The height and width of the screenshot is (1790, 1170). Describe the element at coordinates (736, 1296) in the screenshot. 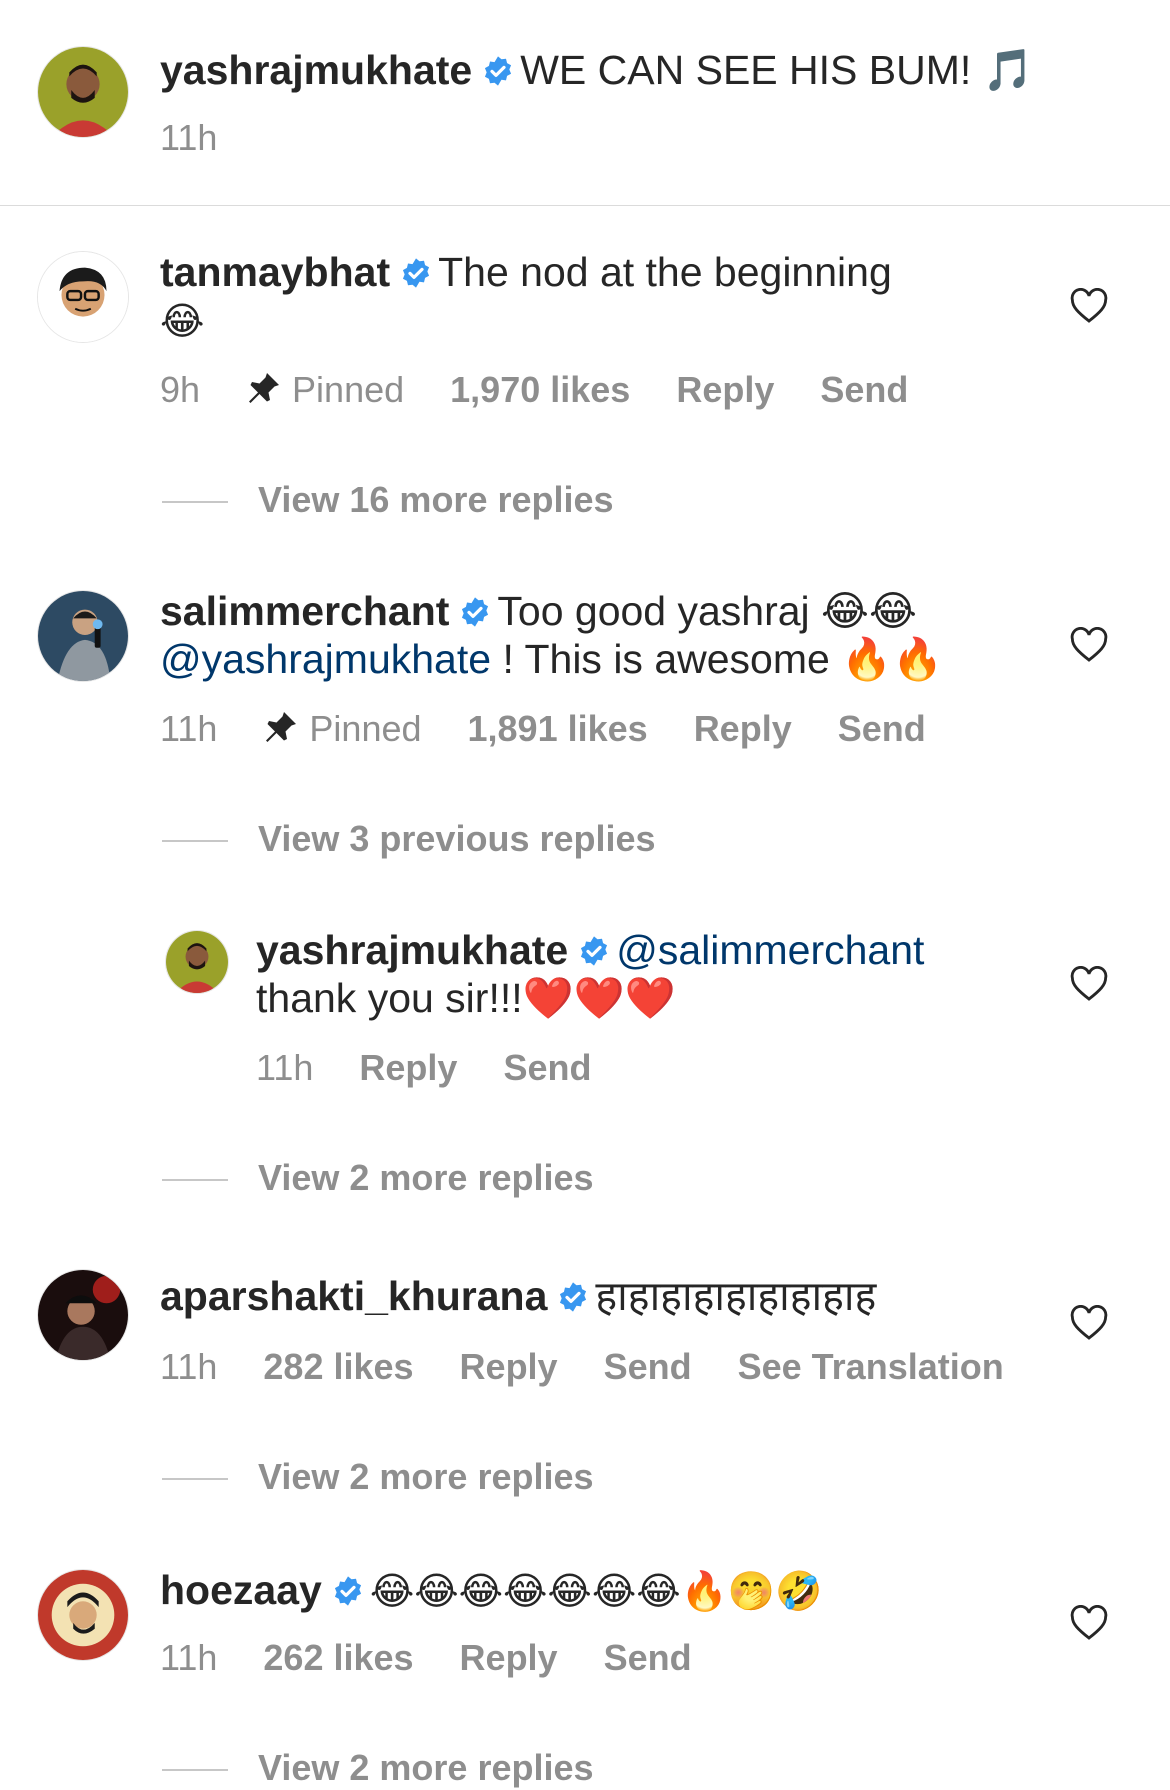

I see `comment-text: हाहाहाहाहाहाहाहाह` at that location.